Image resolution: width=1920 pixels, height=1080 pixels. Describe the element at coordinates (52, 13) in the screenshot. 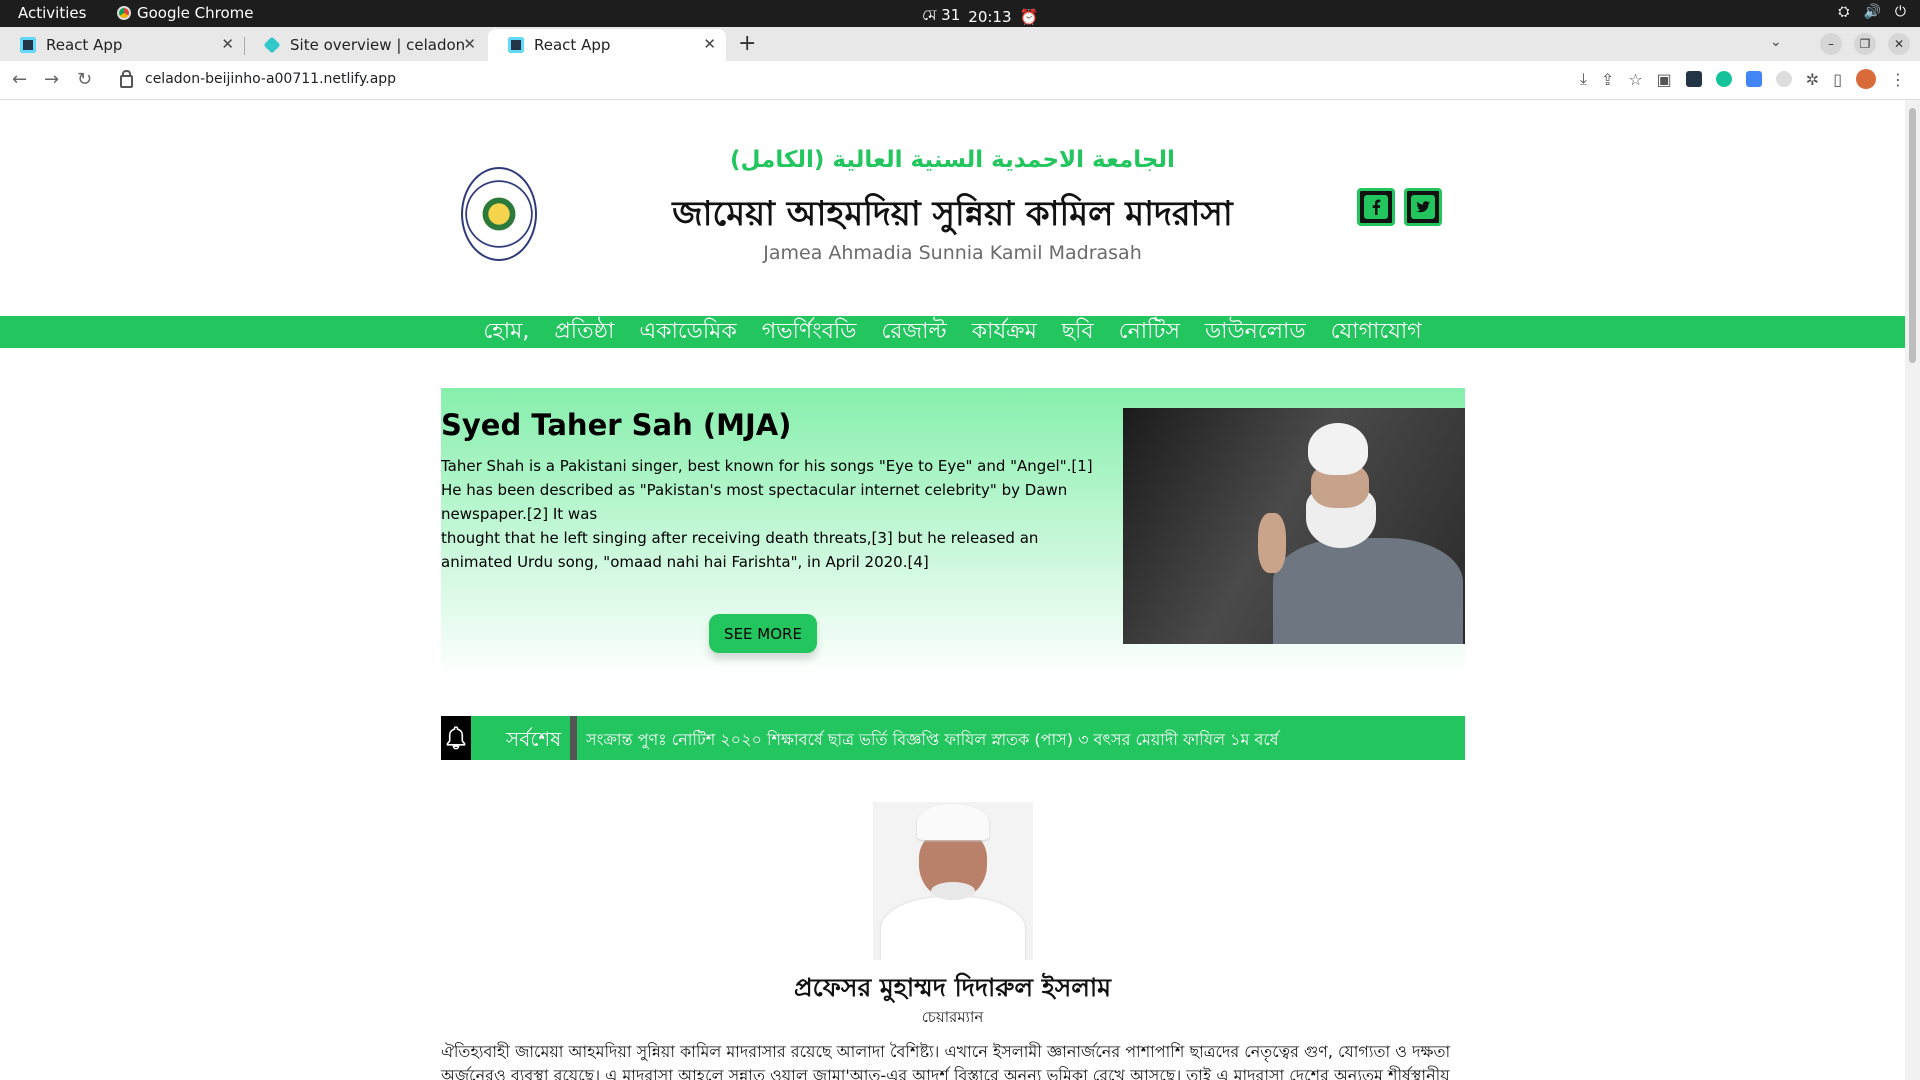

I see `activities-button: Activities` at that location.